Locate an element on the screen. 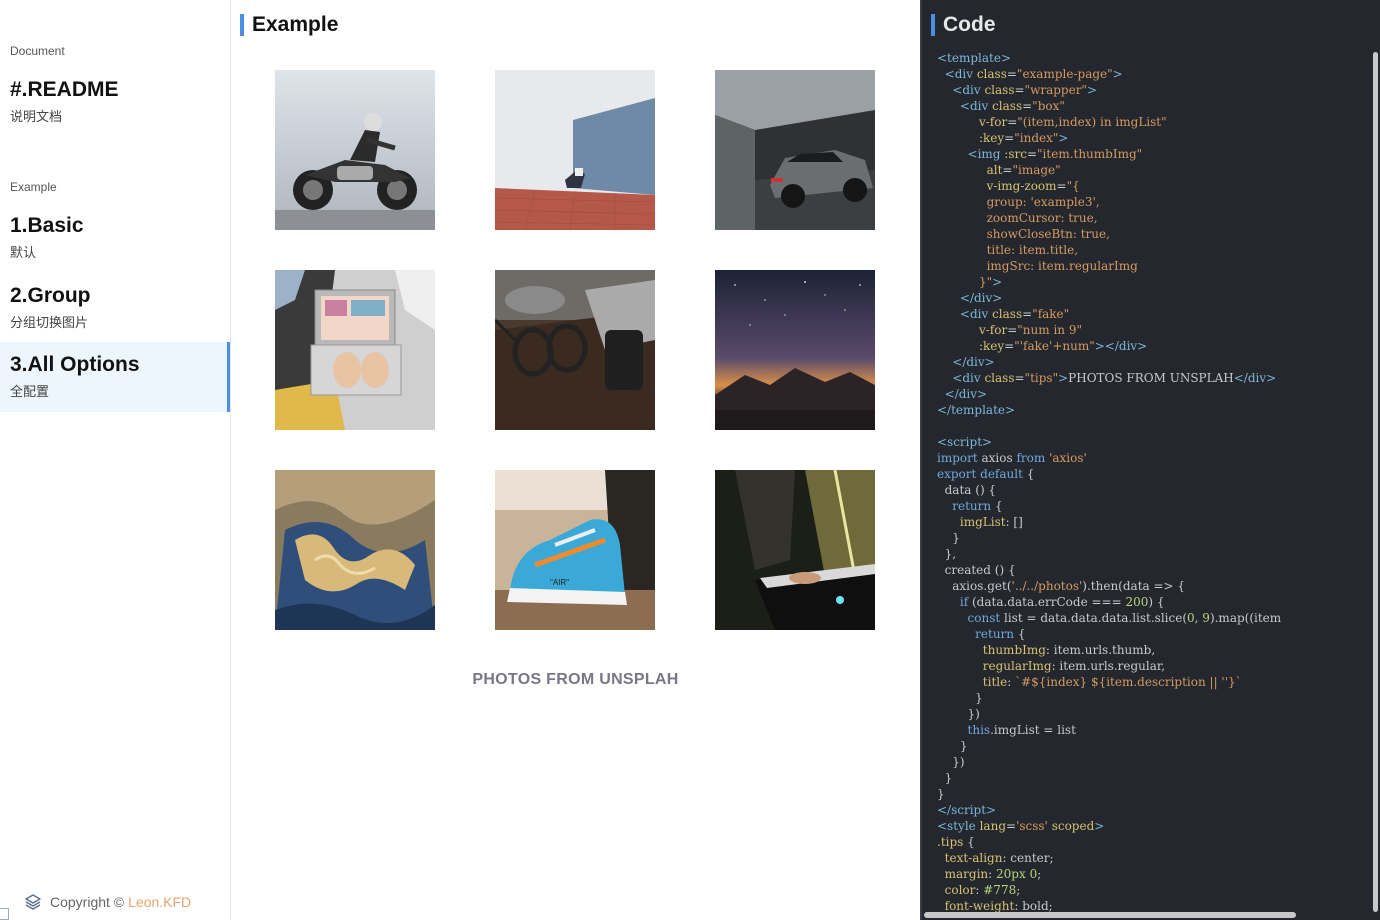 This screenshot has width=1380, height=920. photo-laptop is located at coordinates (355, 350).